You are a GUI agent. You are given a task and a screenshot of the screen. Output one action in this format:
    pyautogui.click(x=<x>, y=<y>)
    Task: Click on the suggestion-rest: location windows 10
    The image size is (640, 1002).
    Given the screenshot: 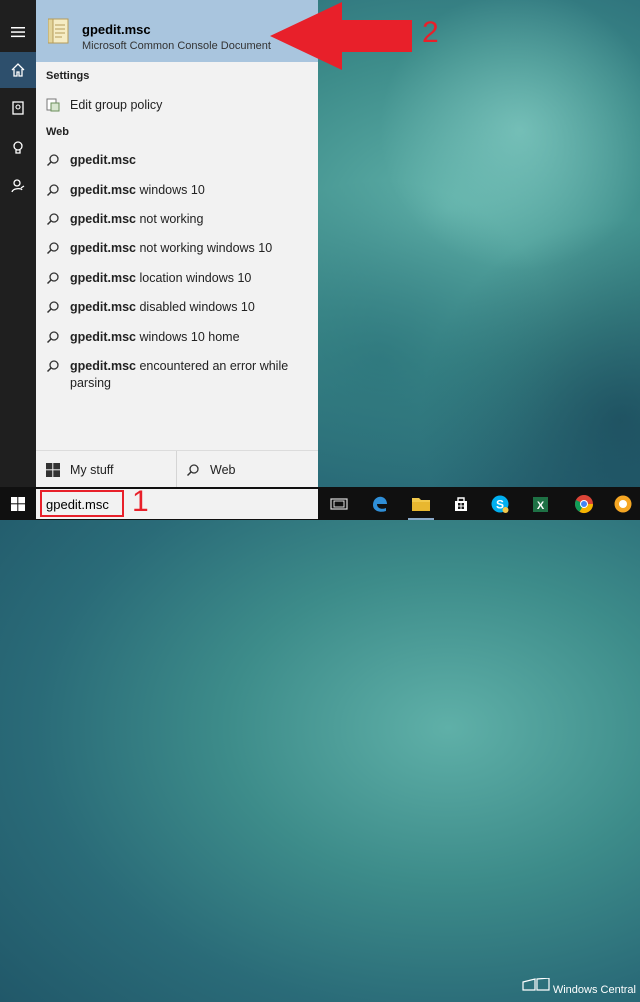 What is the action you would take?
    pyautogui.click(x=194, y=278)
    